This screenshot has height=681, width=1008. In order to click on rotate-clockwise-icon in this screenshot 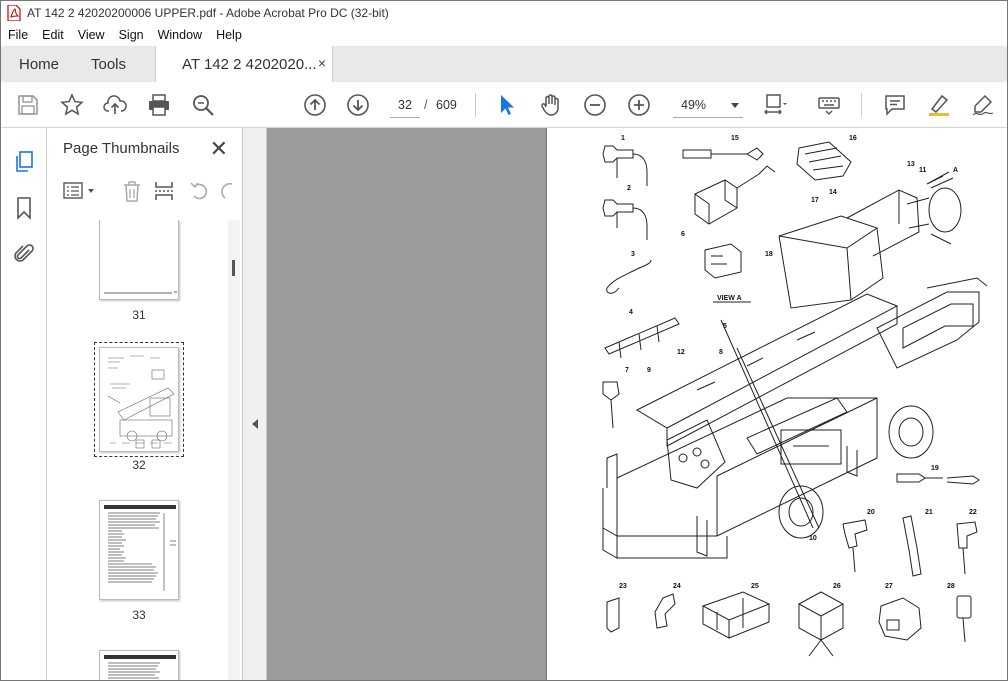, I will do `click(227, 191)`.